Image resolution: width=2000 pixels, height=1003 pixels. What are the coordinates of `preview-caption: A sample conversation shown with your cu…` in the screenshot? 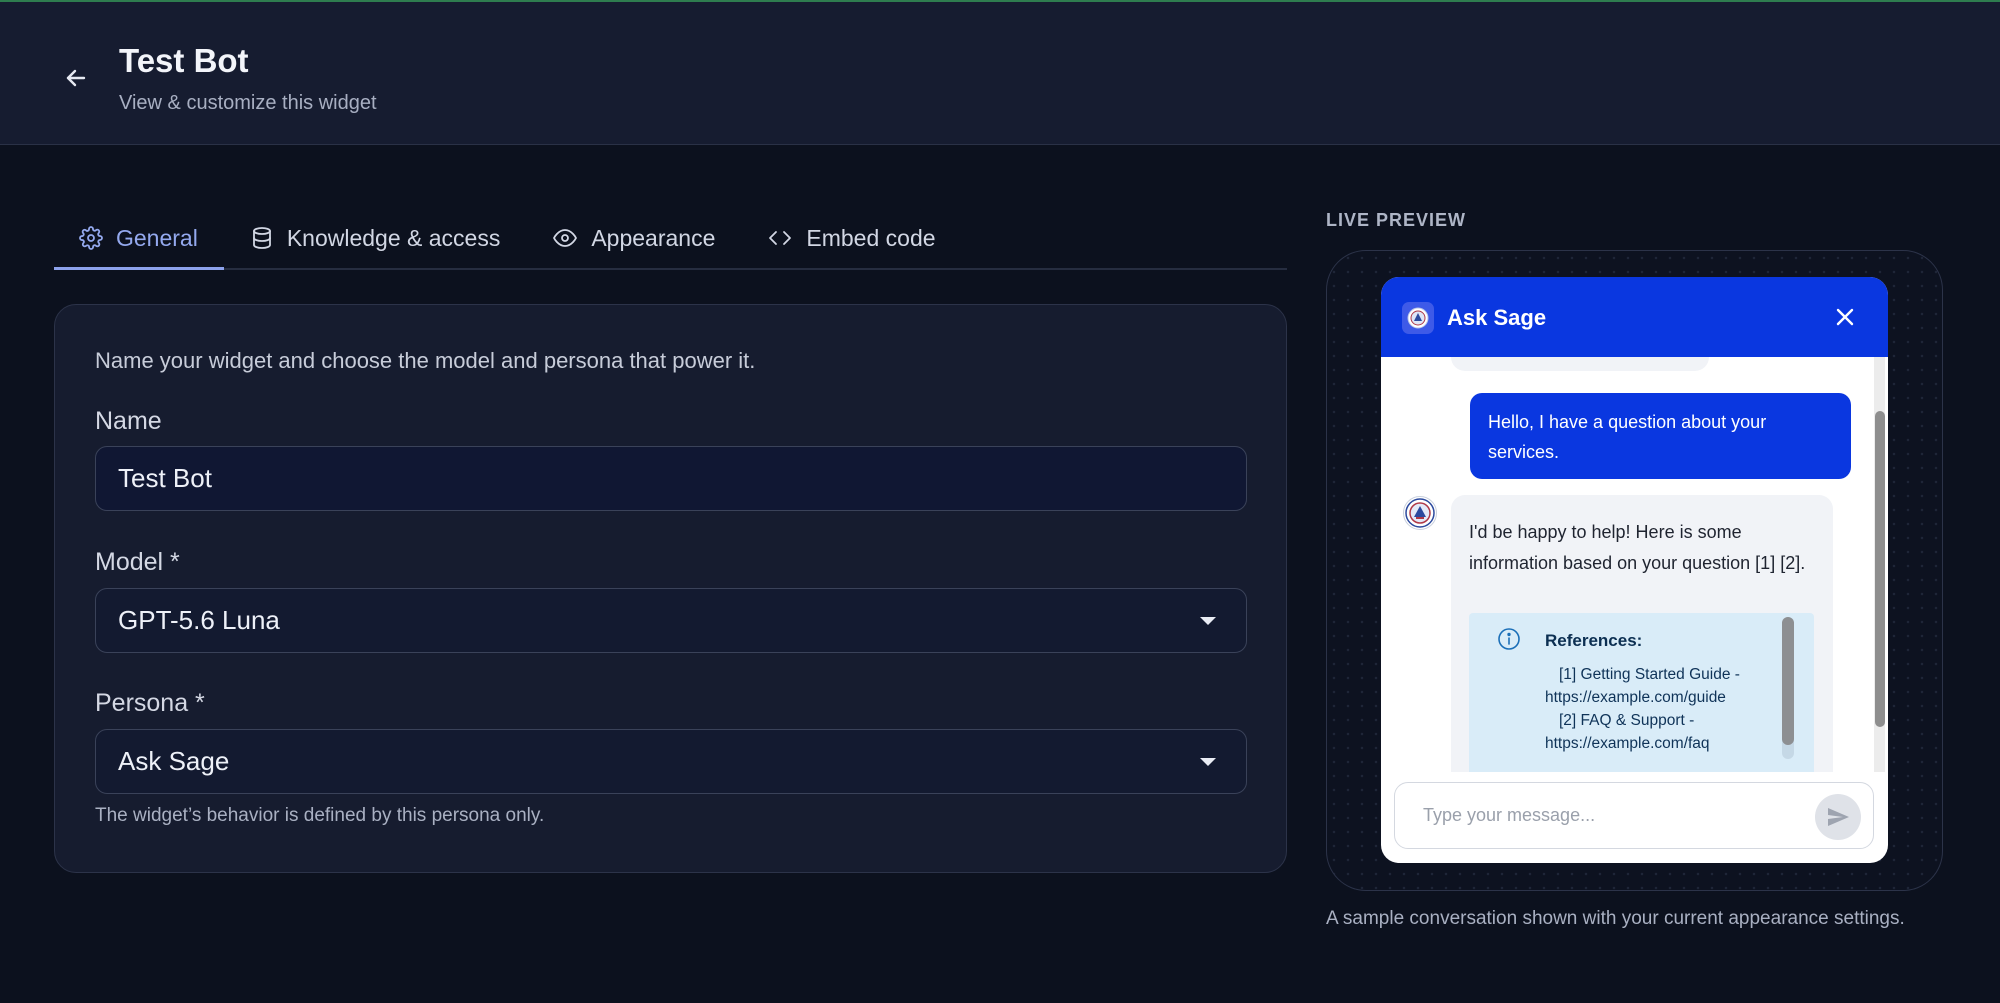 It's located at (1615, 918).